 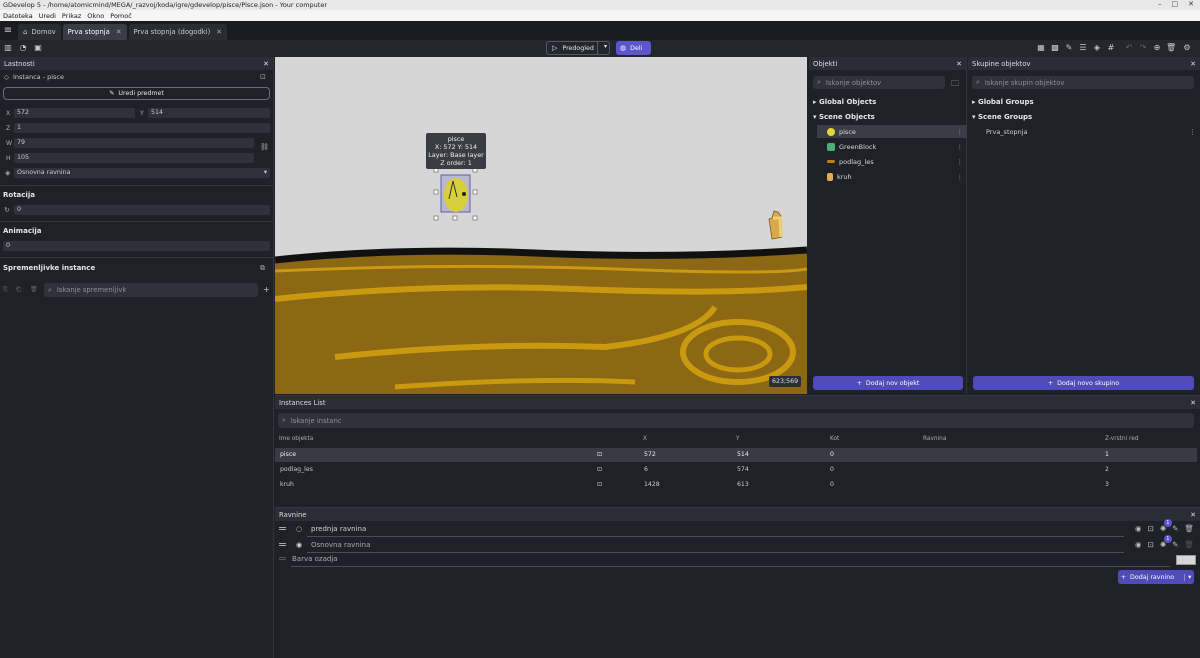 What do you see at coordinates (299, 545) in the screenshot?
I see `radio-selected-icon: ◉` at bounding box center [299, 545].